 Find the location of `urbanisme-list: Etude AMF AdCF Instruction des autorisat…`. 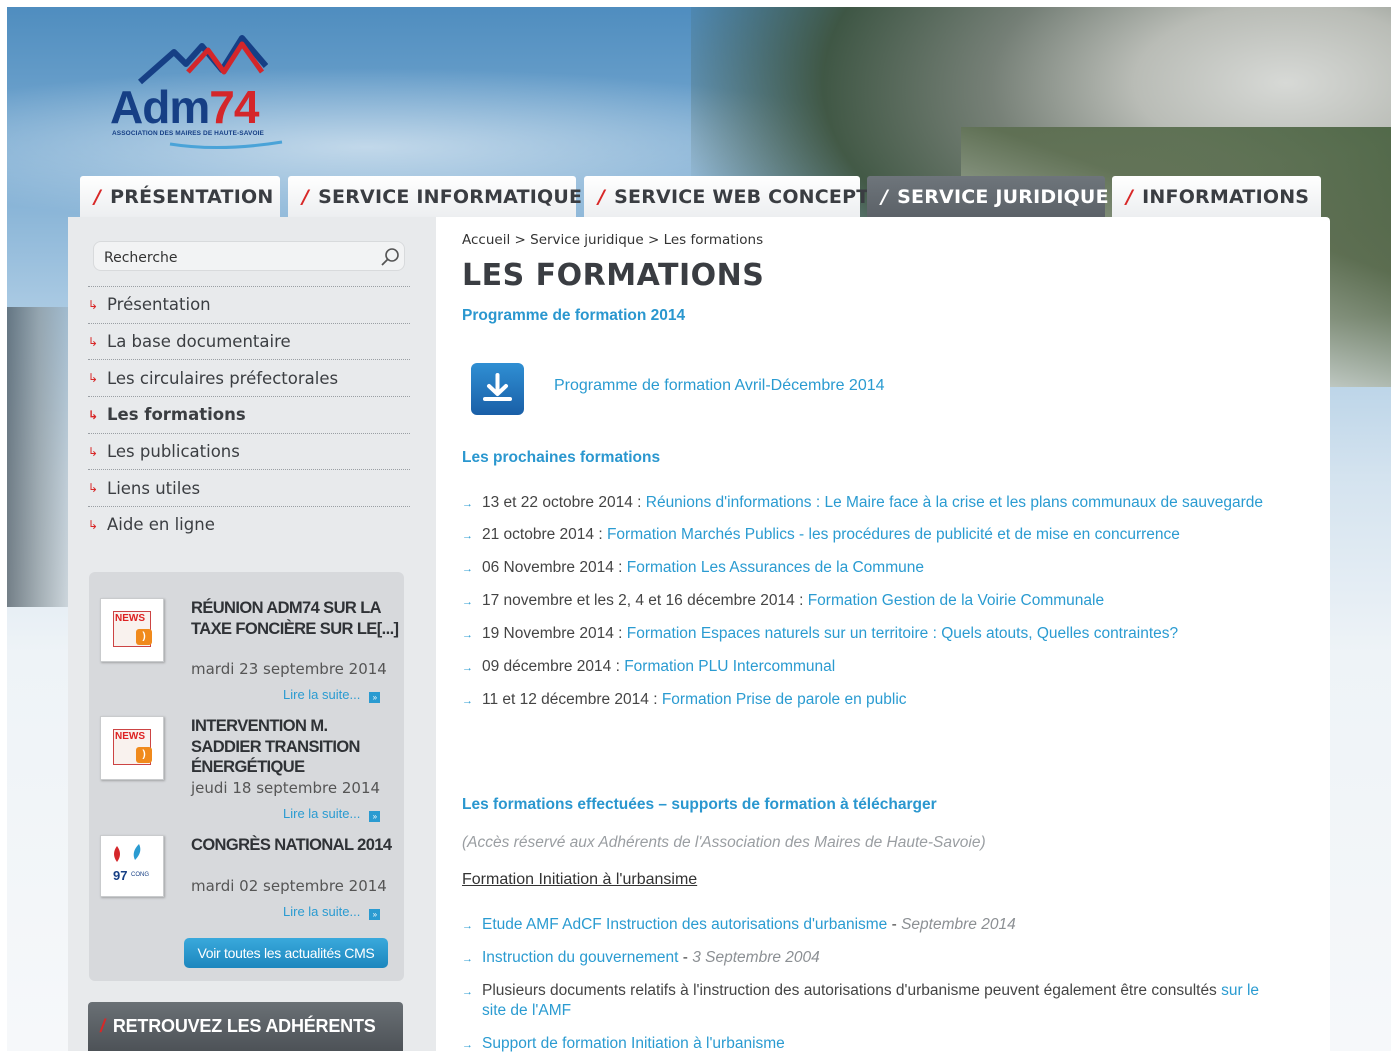

urbanisme-list: Etude AMF AdCF Instruction des autorisat… is located at coordinates (872, 985).